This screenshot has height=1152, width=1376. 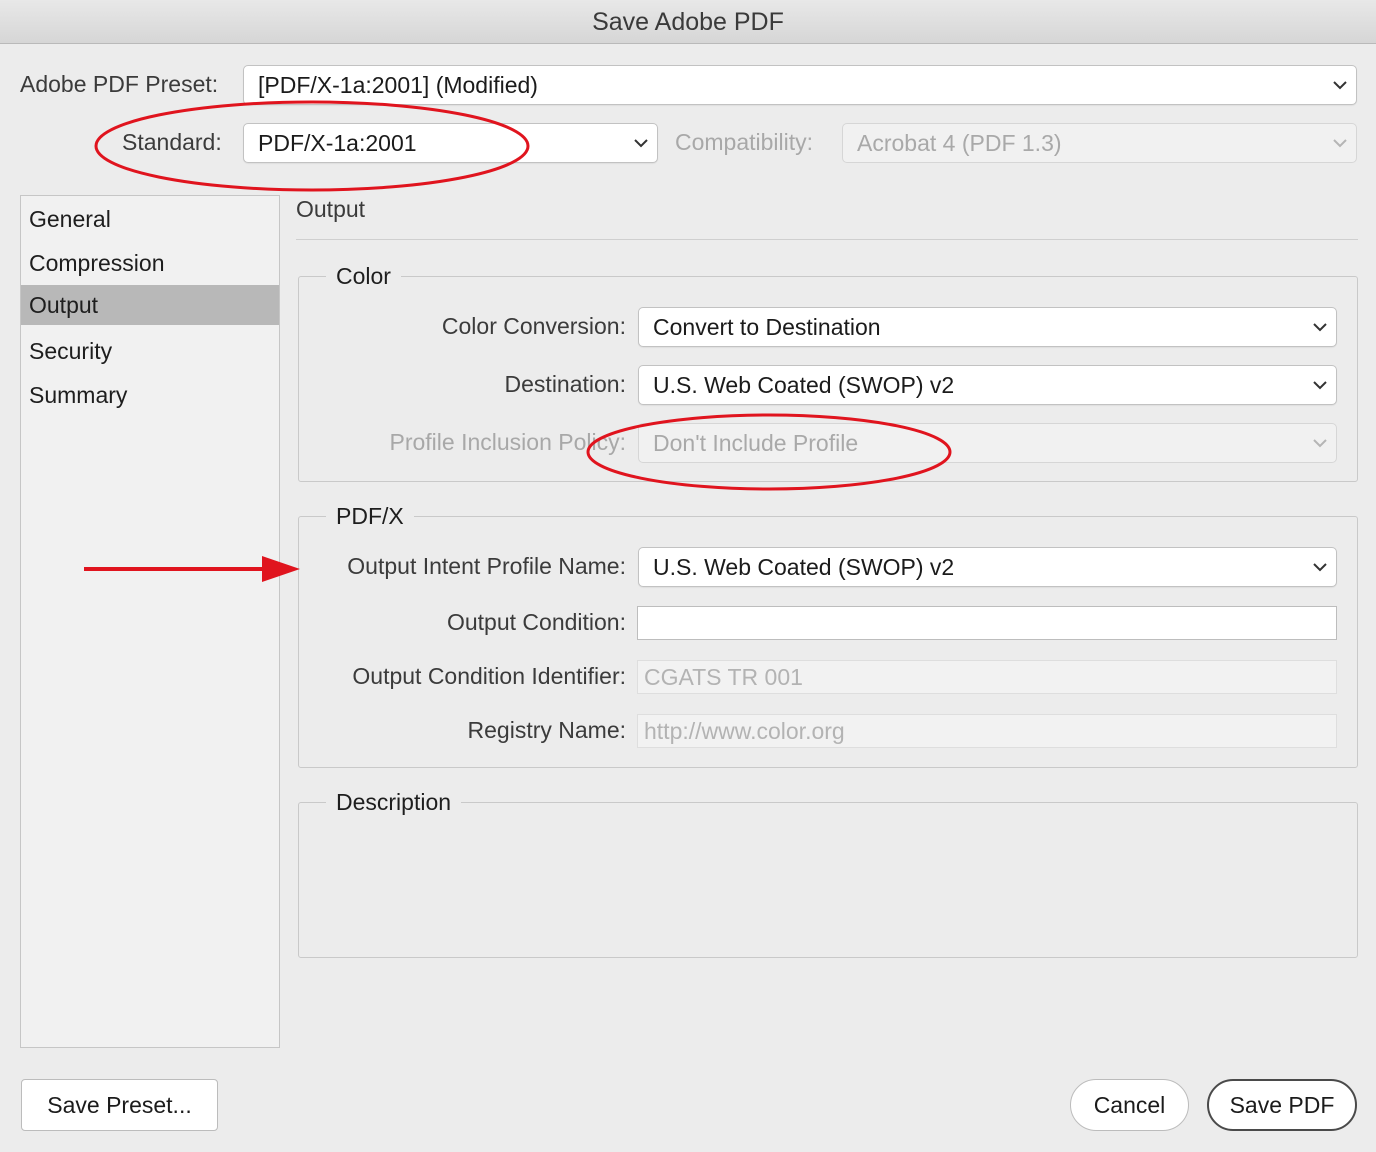 What do you see at coordinates (546, 730) in the screenshot?
I see `registry-name-label: Registry Name:` at bounding box center [546, 730].